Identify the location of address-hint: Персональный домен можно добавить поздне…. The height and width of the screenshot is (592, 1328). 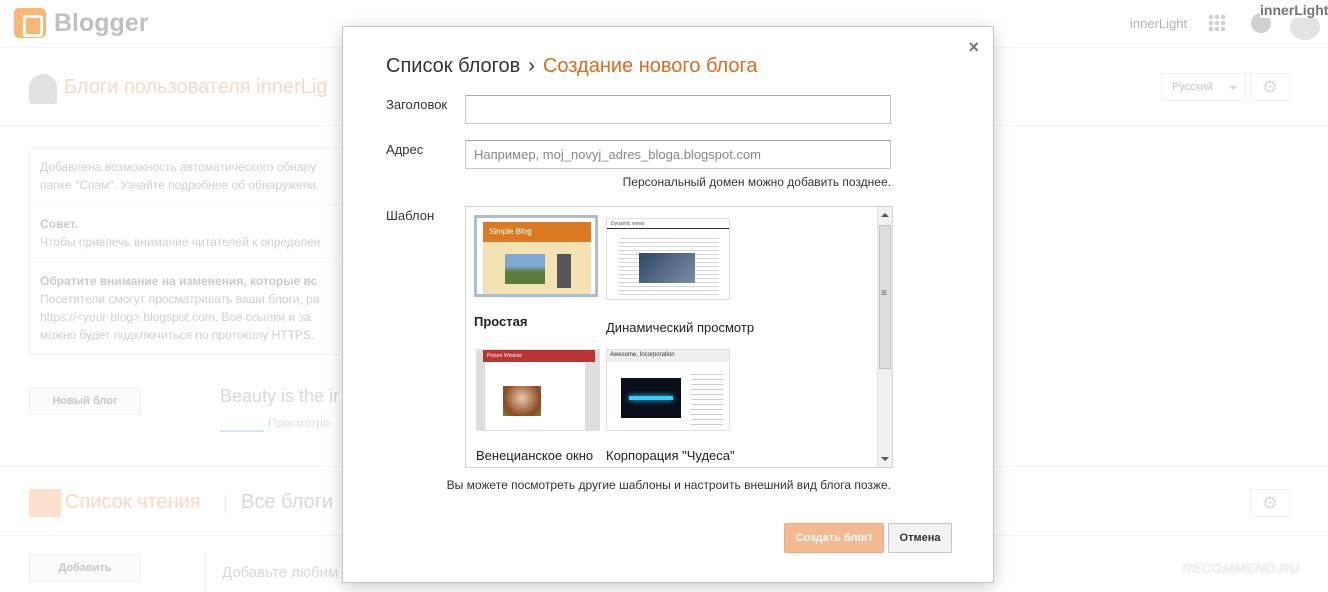
(756, 182).